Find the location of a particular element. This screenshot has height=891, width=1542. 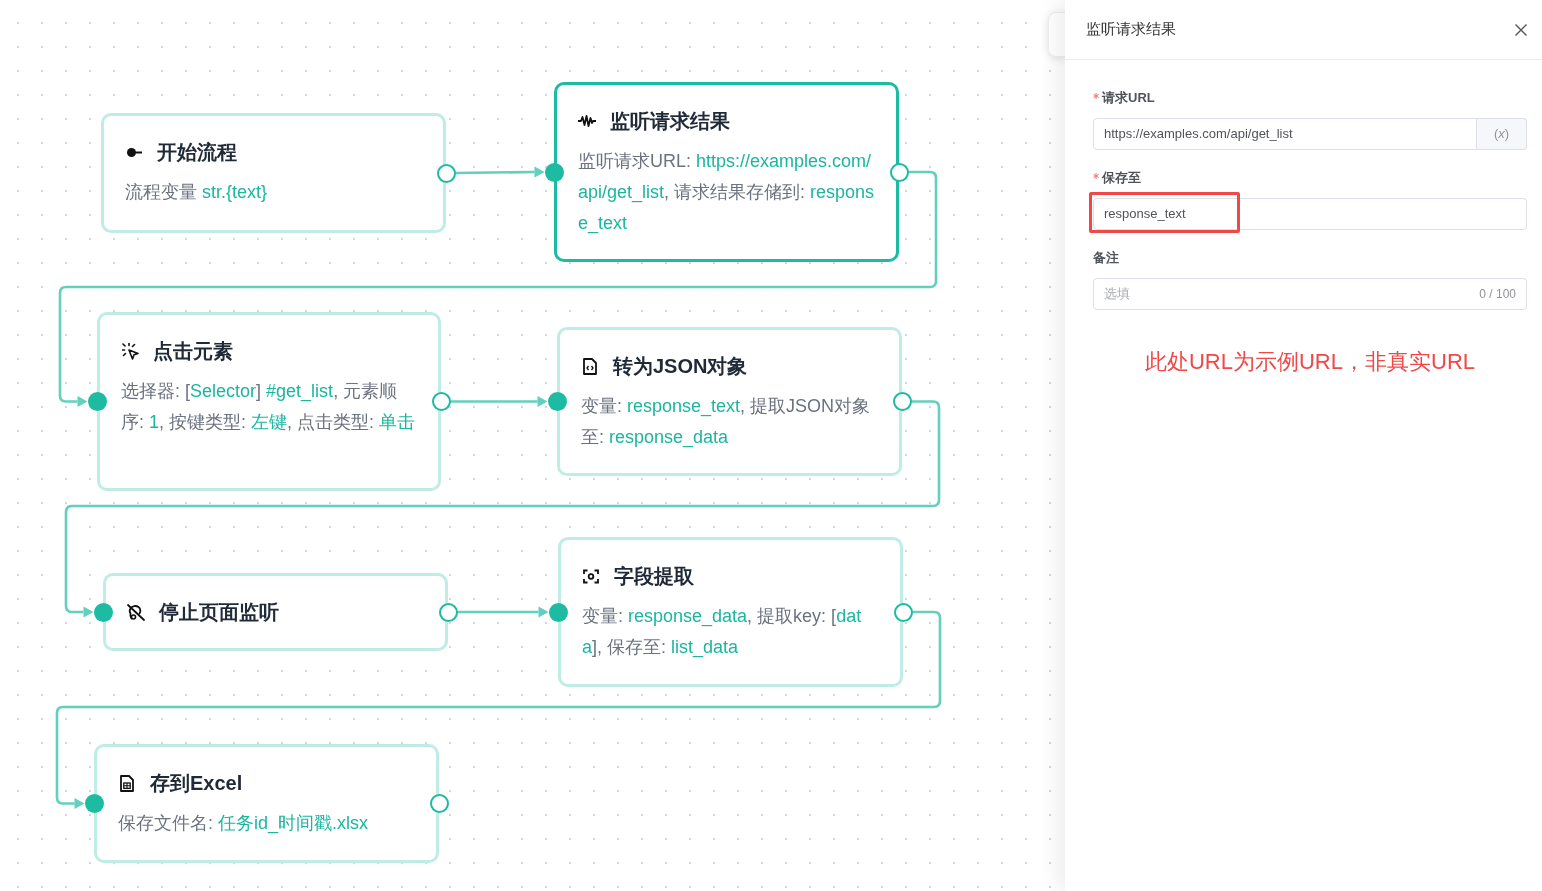

node-title: 停止页面监听 is located at coordinates (219, 612).